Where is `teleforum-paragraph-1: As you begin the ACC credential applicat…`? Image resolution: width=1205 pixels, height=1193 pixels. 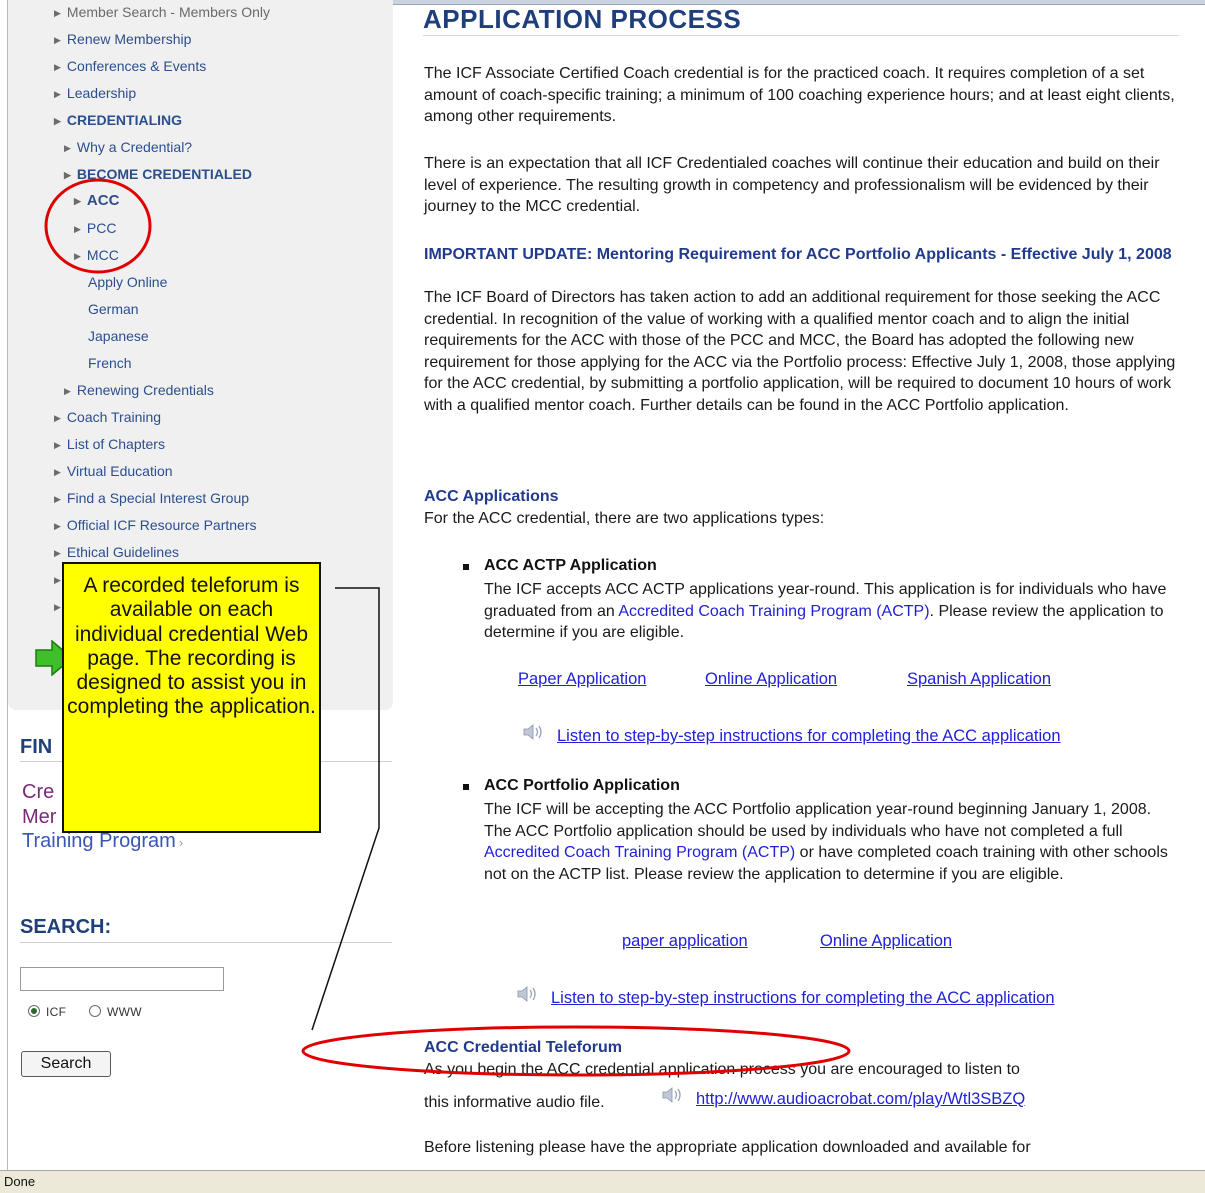 teleforum-paragraph-1: As you begin the ACC credential applicat… is located at coordinates (722, 1069).